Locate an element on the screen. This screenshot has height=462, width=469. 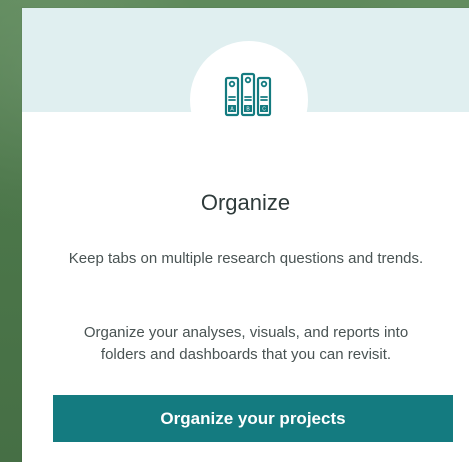
binder-c-label: C is located at coordinates (264, 109).